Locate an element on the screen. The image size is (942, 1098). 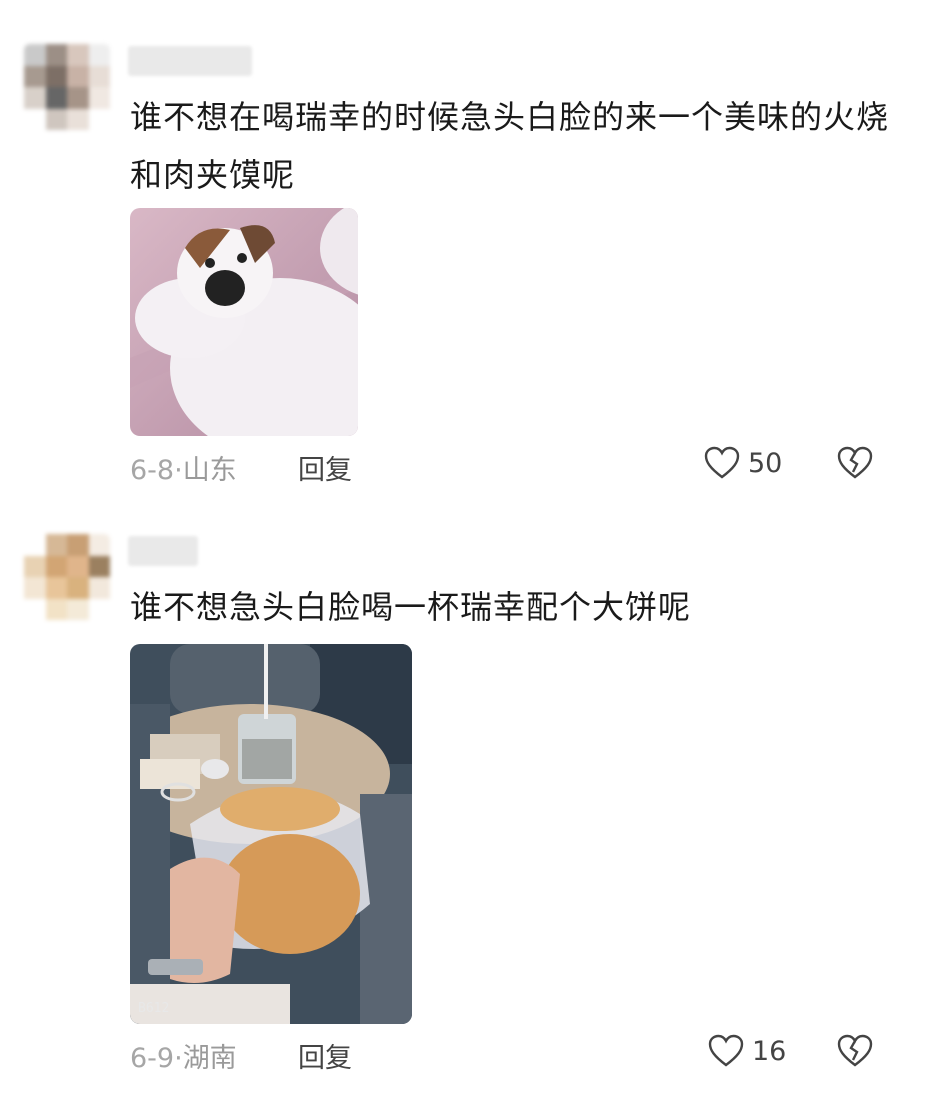
dog-lying-meme-icon is located at coordinates (244, 322).